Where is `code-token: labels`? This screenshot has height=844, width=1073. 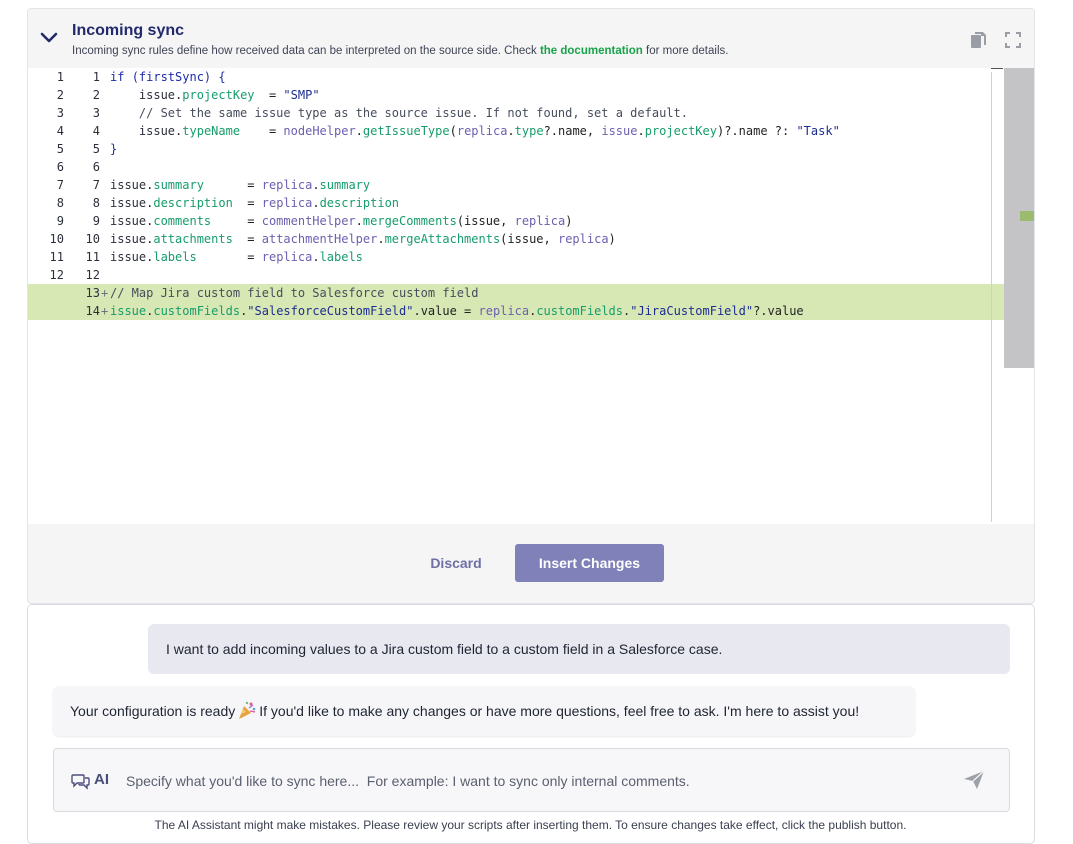
code-token: labels is located at coordinates (175, 257).